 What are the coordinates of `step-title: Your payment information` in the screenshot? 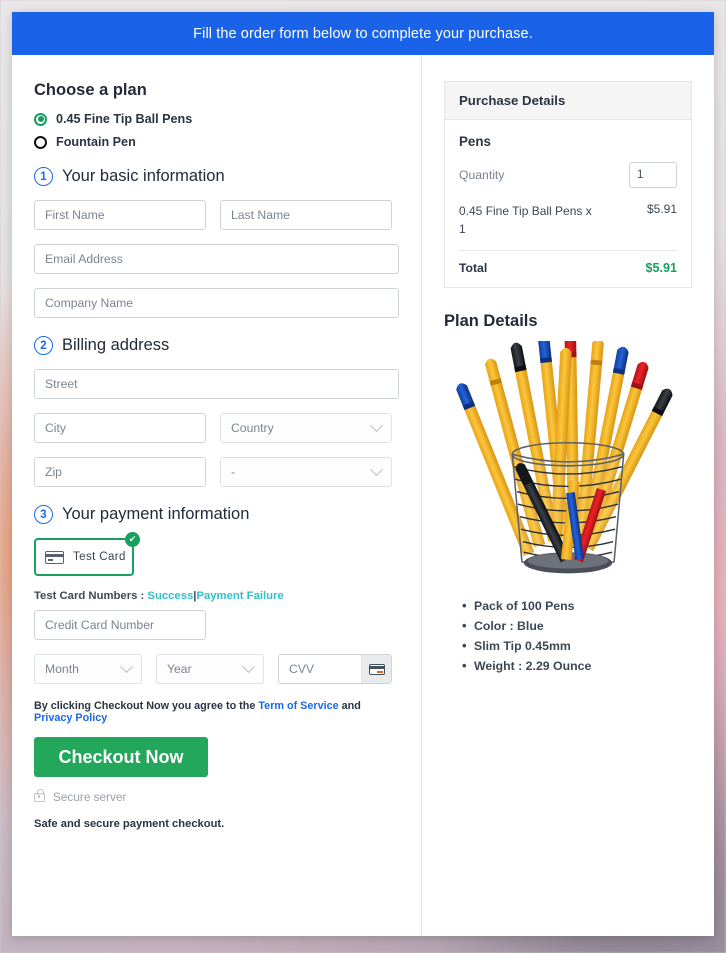 It's located at (156, 514).